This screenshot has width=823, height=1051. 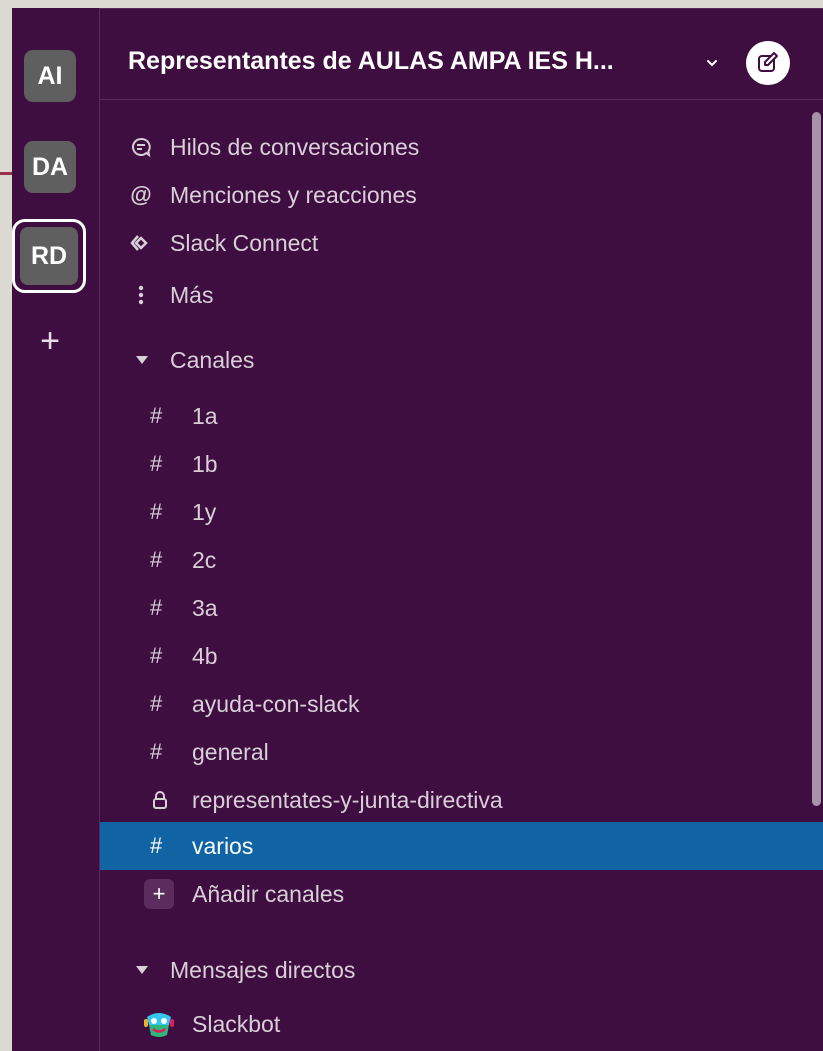 I want to click on nav-mentions: @ Menciones y reacciones, so click(x=455, y=195).